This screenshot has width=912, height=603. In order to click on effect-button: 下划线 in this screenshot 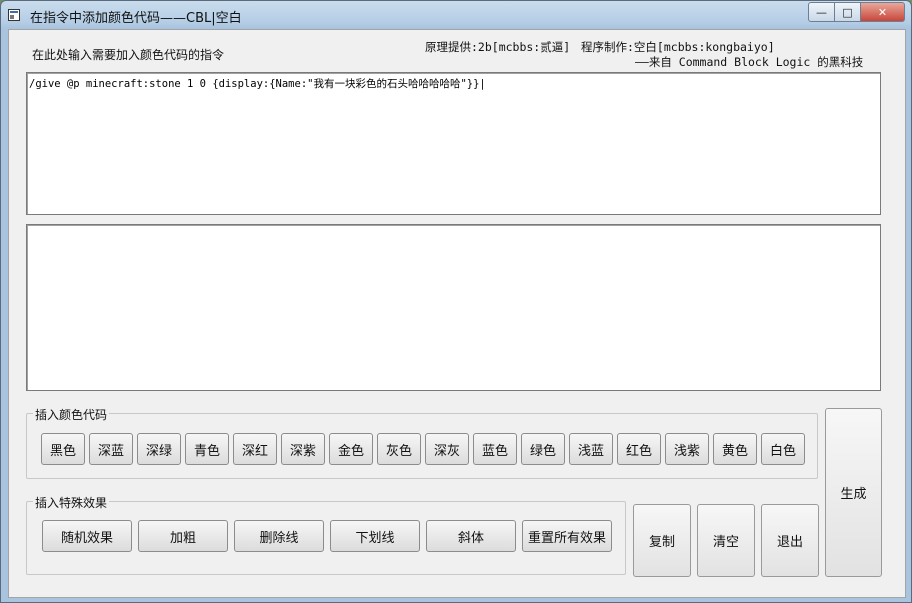, I will do `click(375, 536)`.